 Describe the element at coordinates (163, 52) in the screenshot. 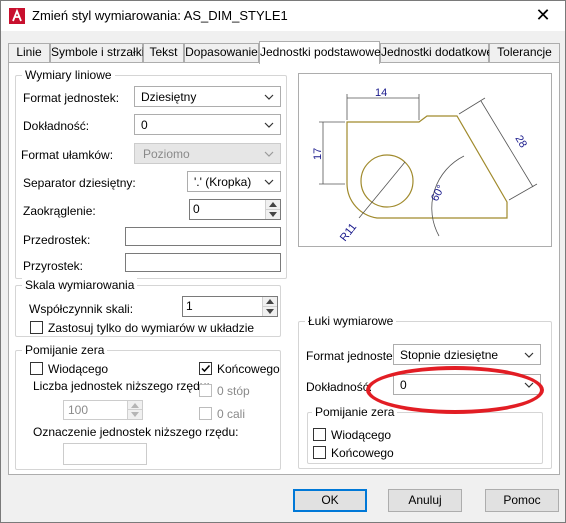

I see `tab-tekst: Tekst` at that location.